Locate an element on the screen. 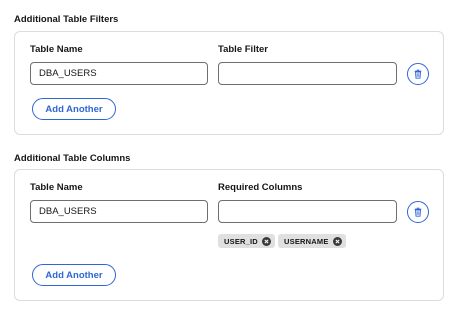  required-columns-input is located at coordinates (307, 211).